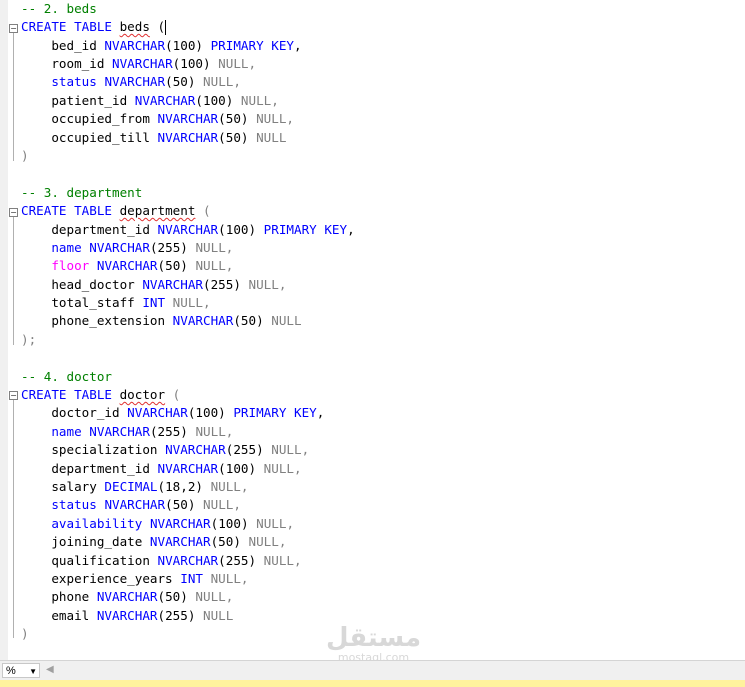 The image size is (745, 687). What do you see at coordinates (142, 265) in the screenshot?
I see `code-line-column: floor NVARCHAR(50) NULL,` at bounding box center [142, 265].